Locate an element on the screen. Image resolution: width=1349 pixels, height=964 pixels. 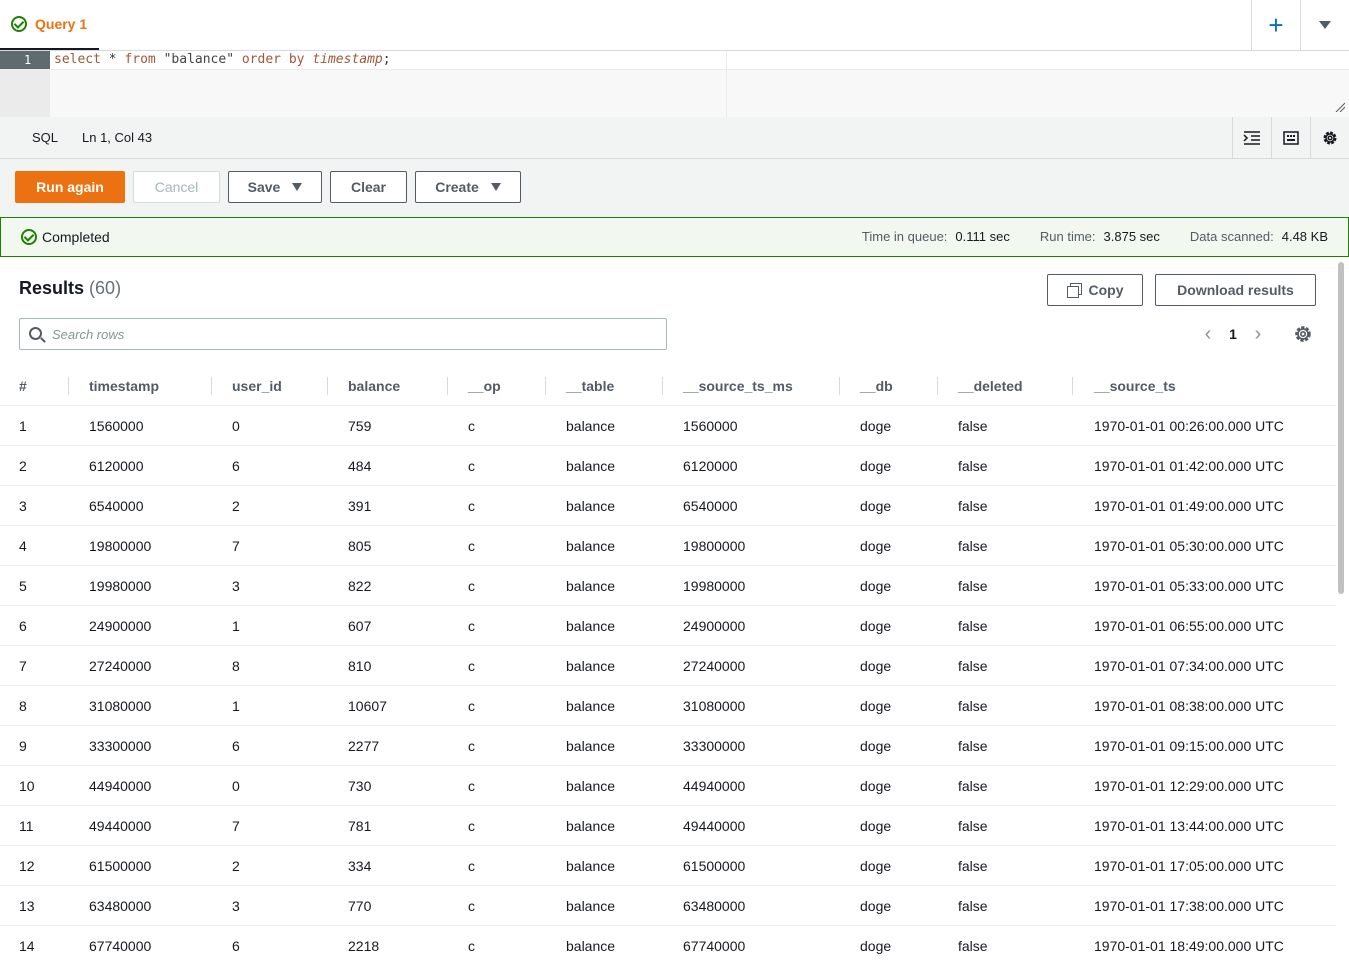
search-rows-field is located at coordinates (343, 334).